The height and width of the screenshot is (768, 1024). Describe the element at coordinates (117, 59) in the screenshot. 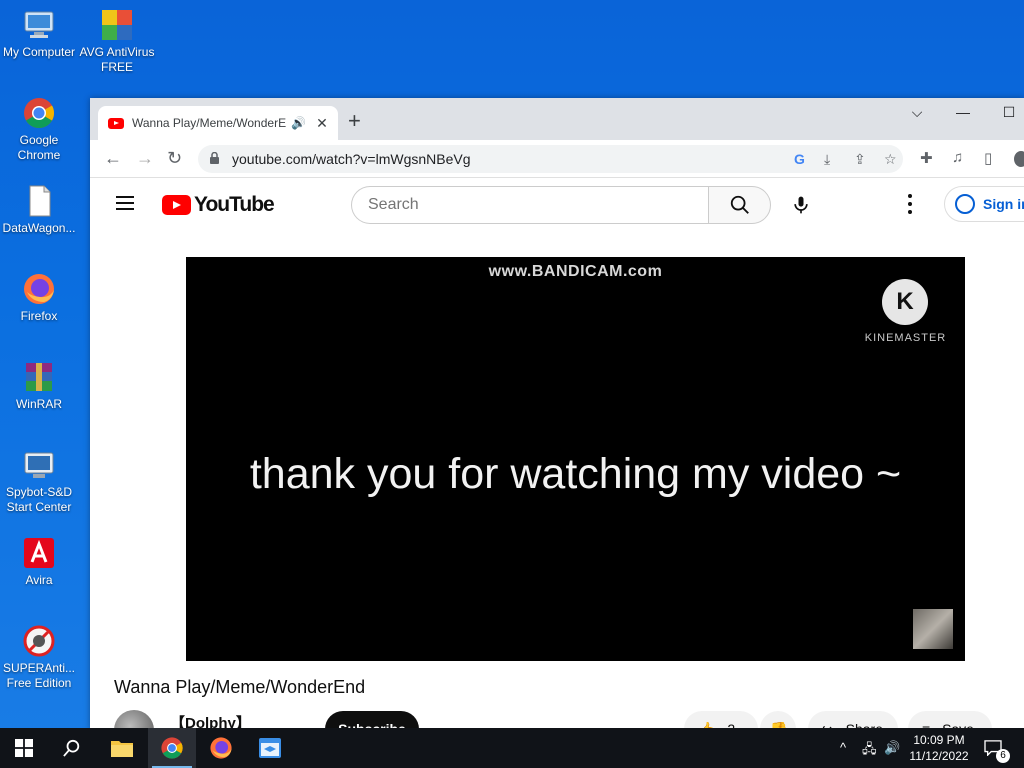

I see `desktop-icon-label: AVG AntiVirus FREE` at that location.